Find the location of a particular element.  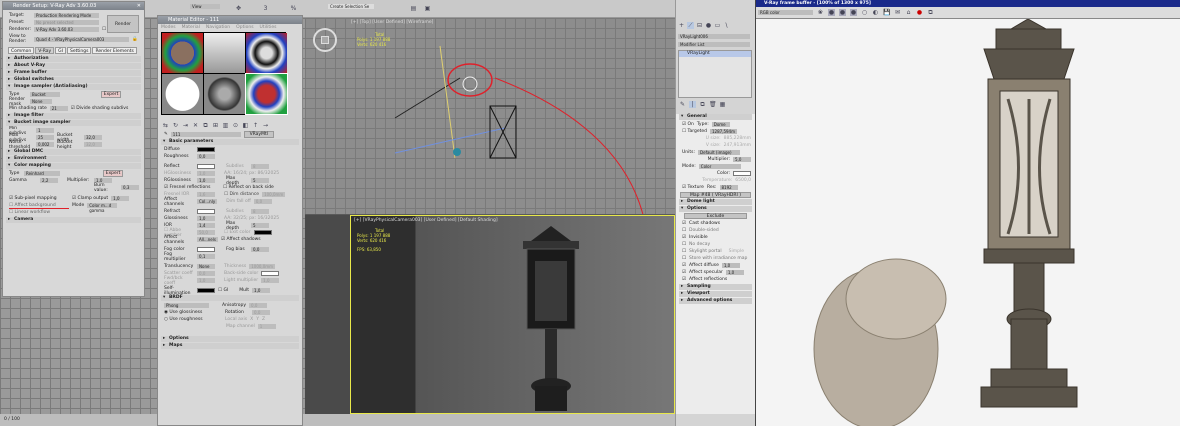

texture-checkbox: ☑ Texture is located at coordinates (693, 187).